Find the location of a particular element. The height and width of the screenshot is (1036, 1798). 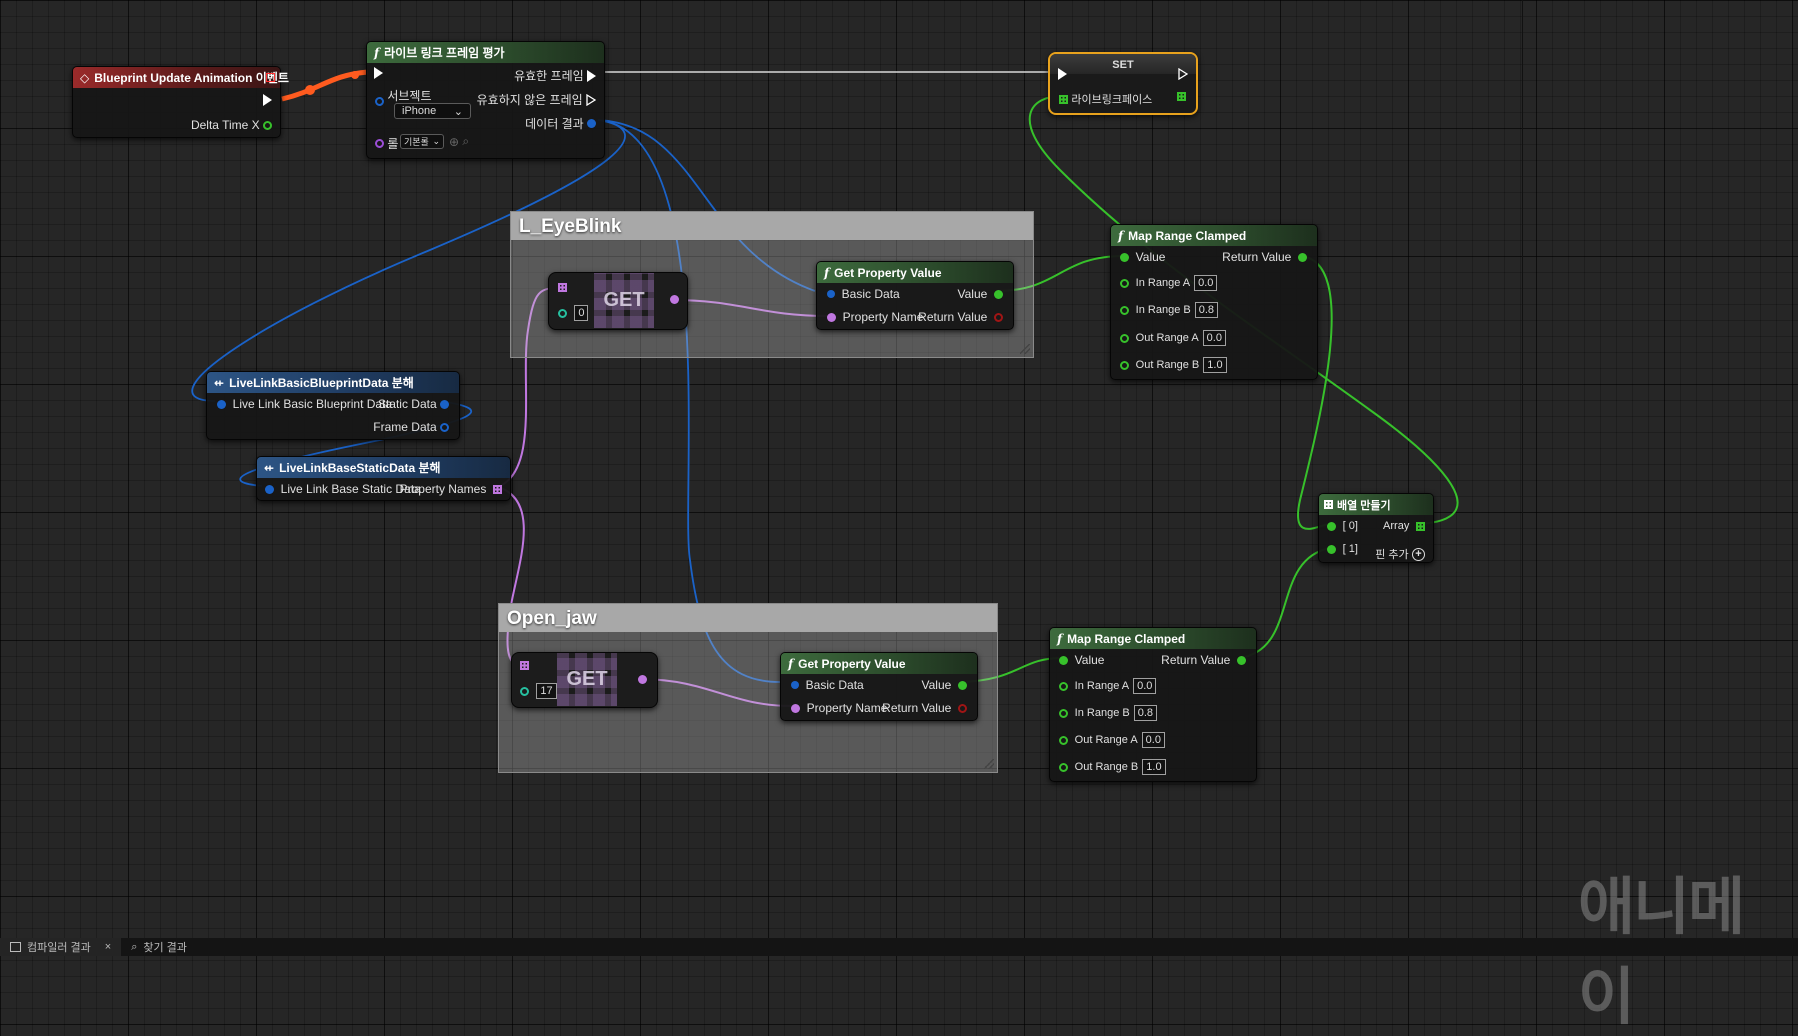

role-pin: 롤 is located at coordinates (386, 143).